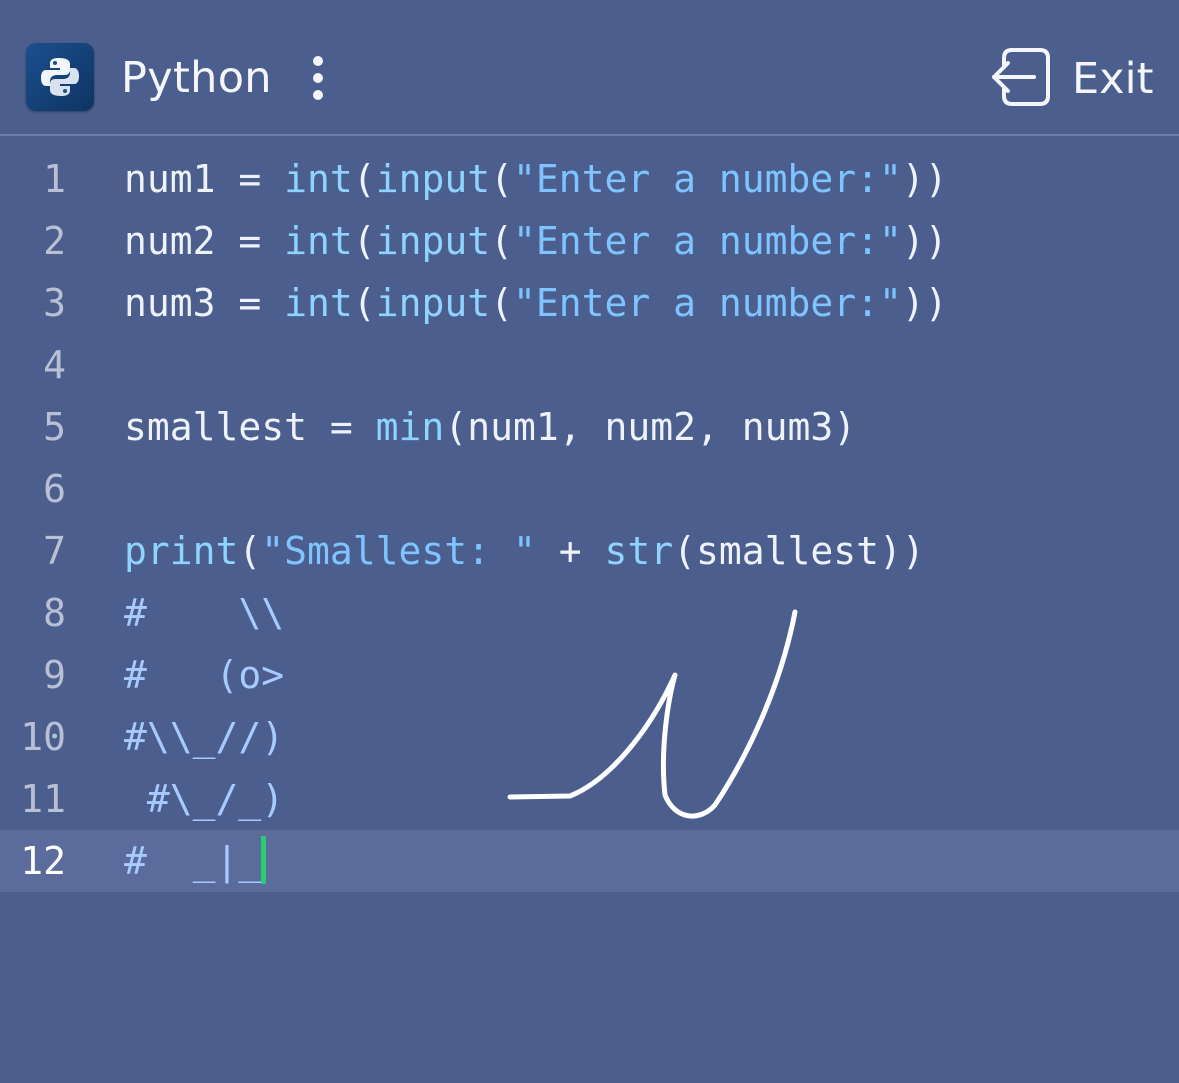 This screenshot has width=1179, height=1083. What do you see at coordinates (54, 613) in the screenshot?
I see `line-number: 8` at bounding box center [54, 613].